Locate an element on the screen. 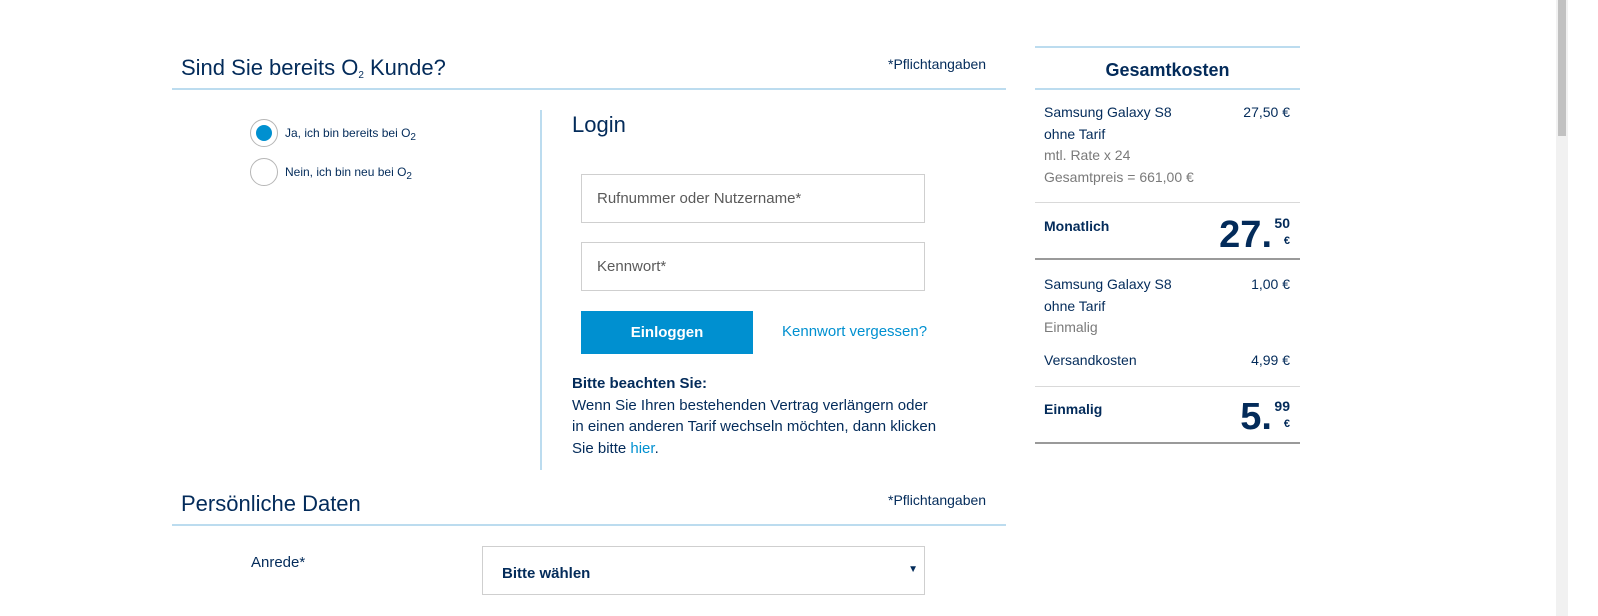 The width and height of the screenshot is (1598, 616). monthly-total-value: 27. 50 € is located at coordinates (1245, 234).